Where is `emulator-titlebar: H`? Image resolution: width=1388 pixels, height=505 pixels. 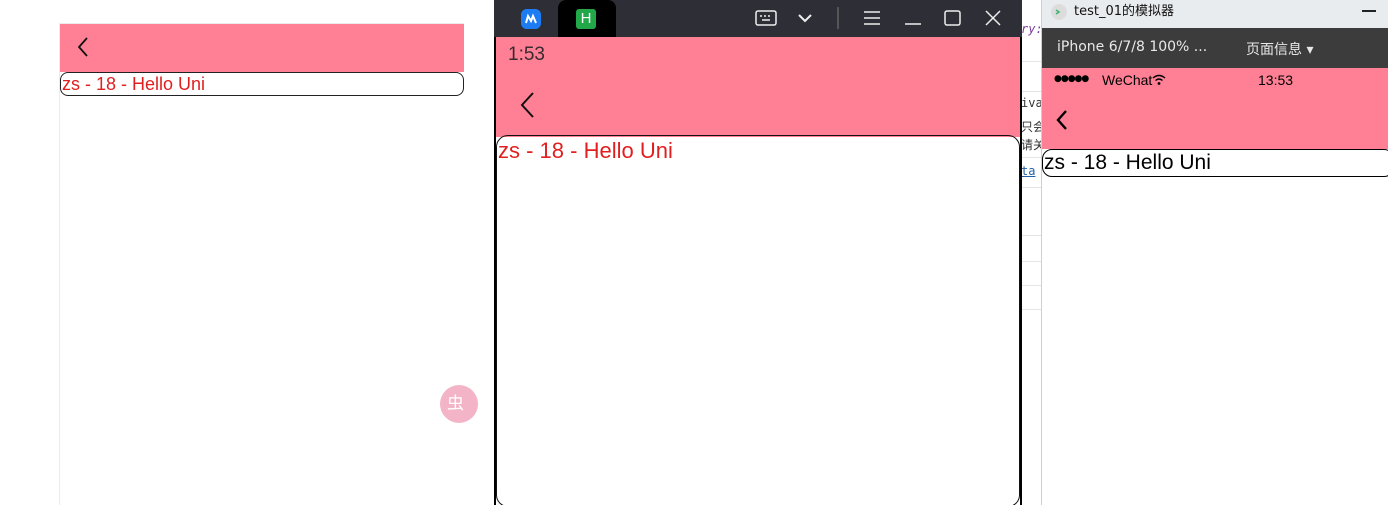
emulator-titlebar: H is located at coordinates (758, 18).